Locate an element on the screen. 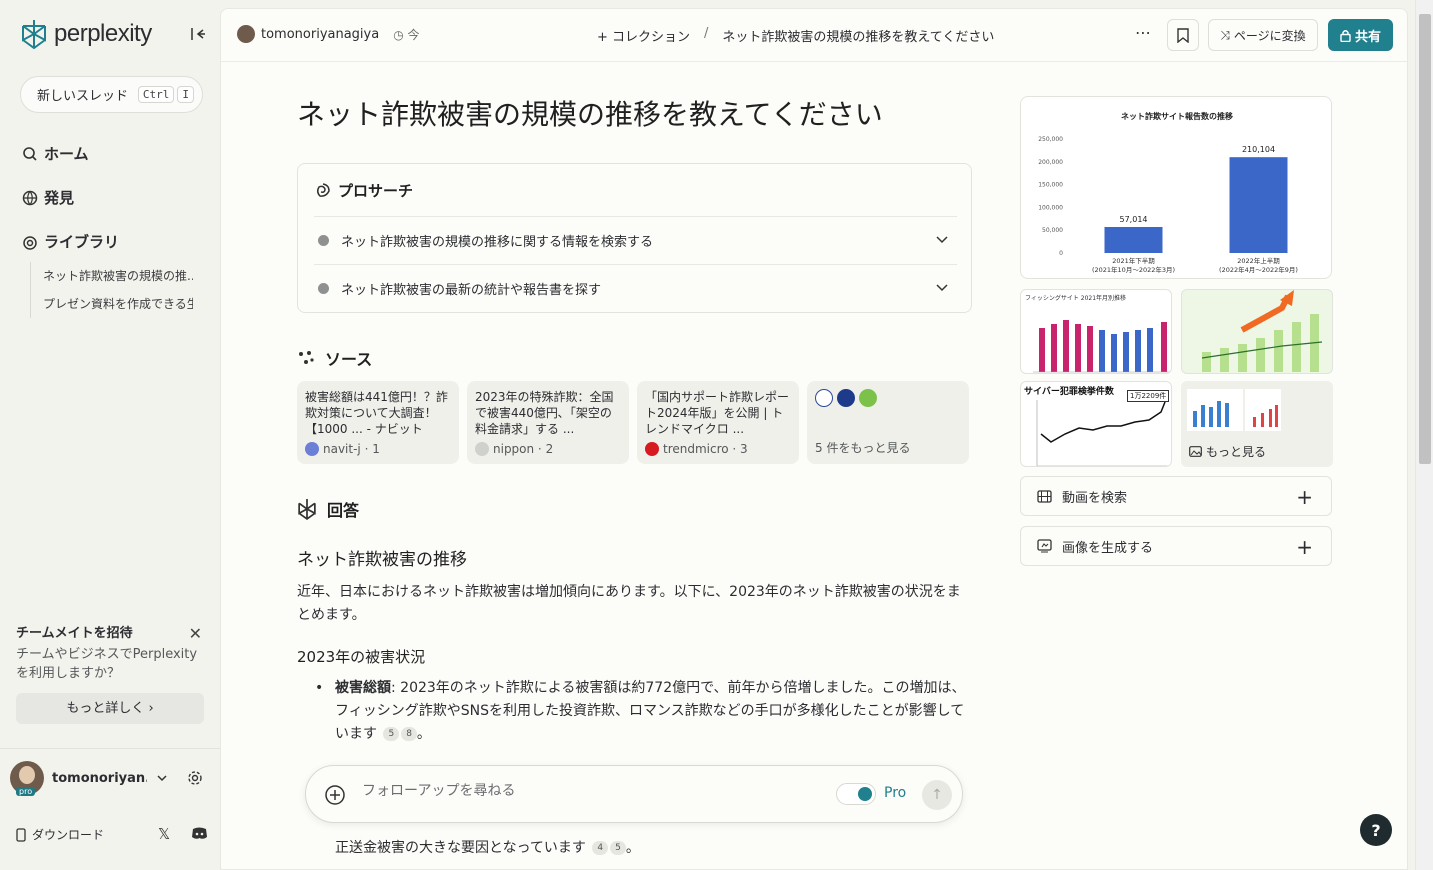 The width and height of the screenshot is (1433, 870). lock-icon is located at coordinates (1345, 35).